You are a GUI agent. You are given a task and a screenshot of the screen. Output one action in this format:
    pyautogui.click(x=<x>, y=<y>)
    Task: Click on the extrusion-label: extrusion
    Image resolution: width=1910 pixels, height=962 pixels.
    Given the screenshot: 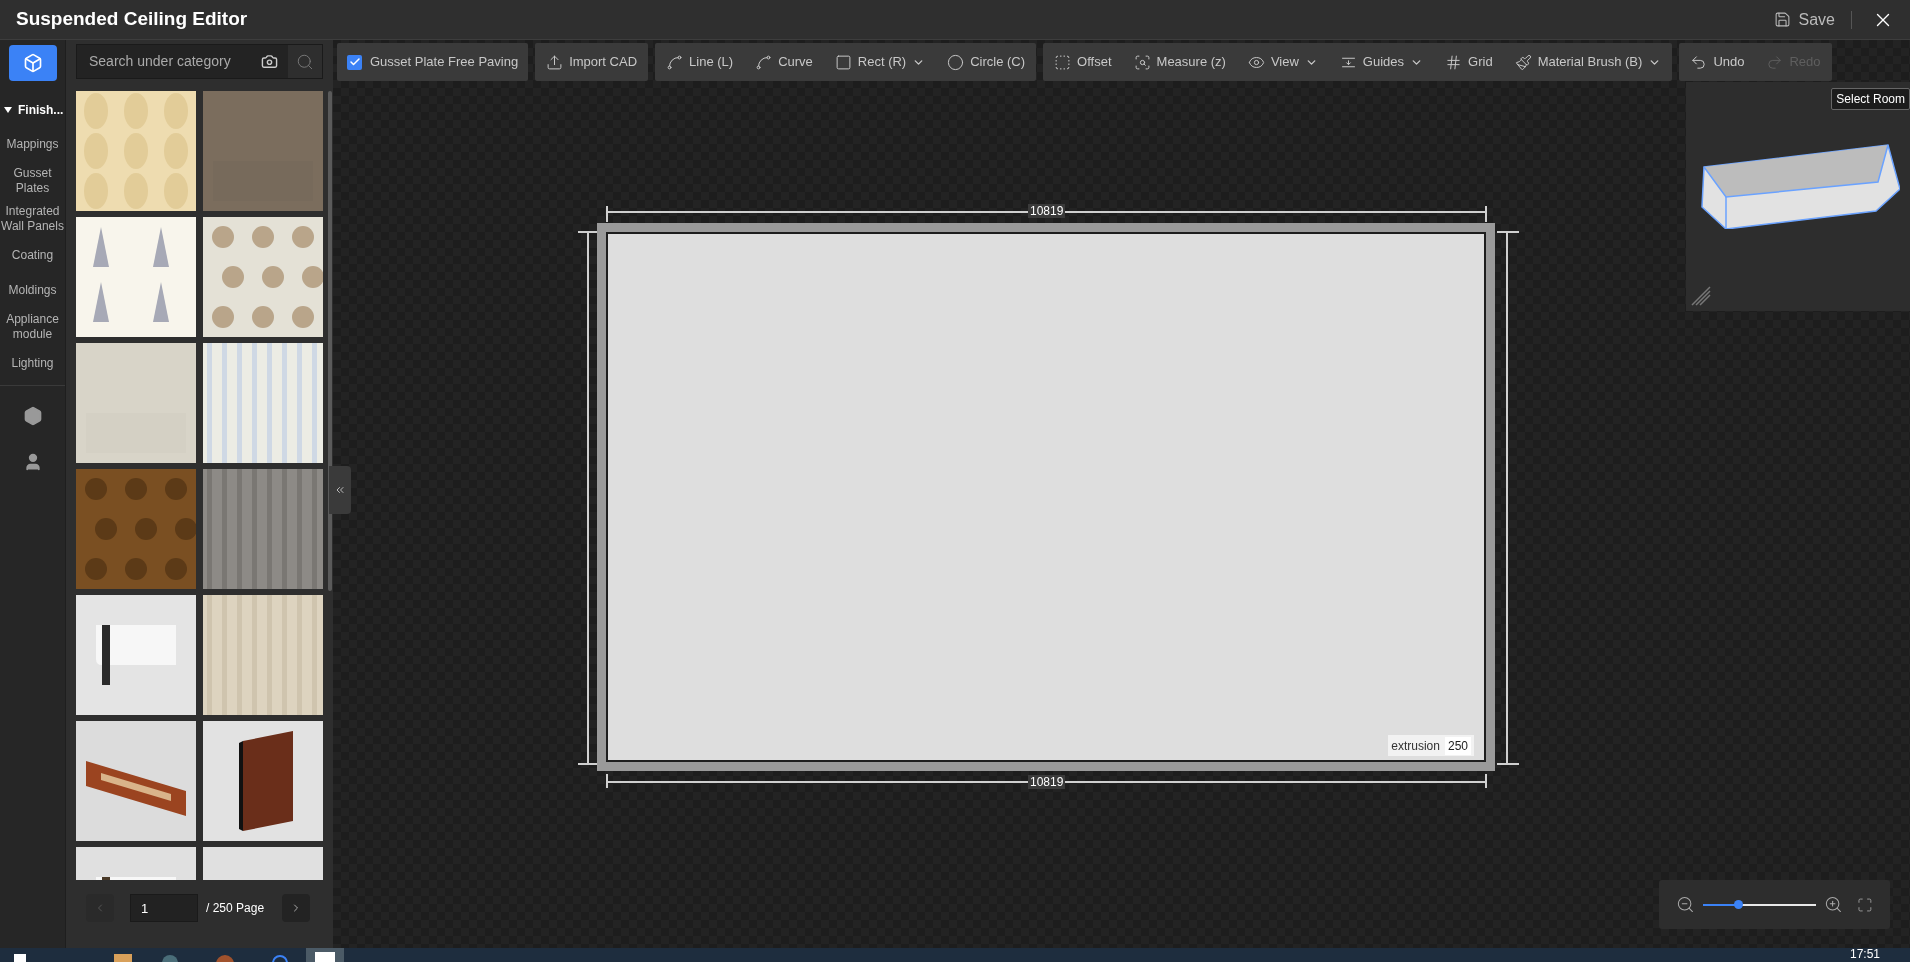 What is the action you would take?
    pyautogui.click(x=1415, y=746)
    